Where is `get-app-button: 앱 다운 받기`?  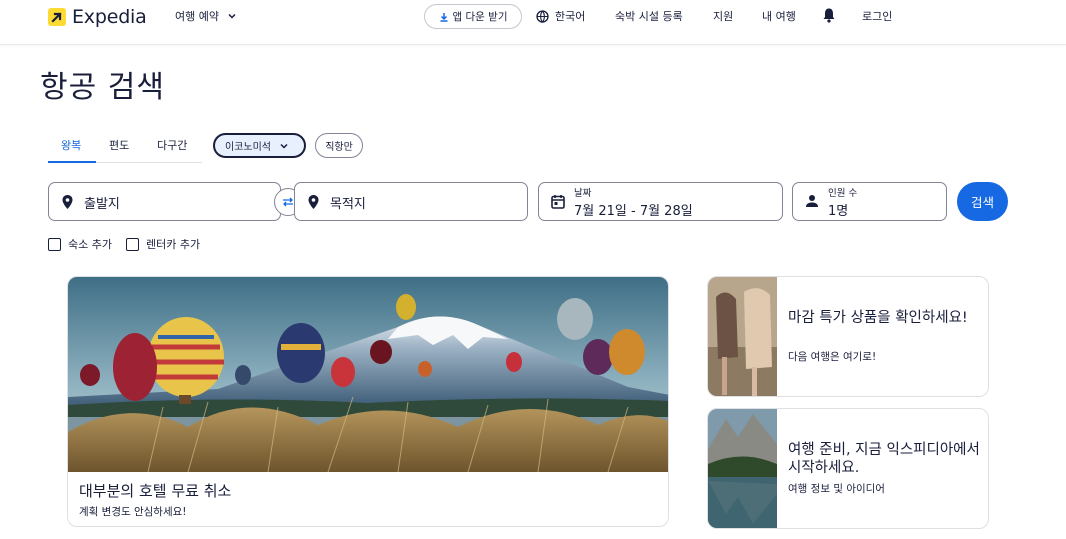 get-app-button: 앱 다운 받기 is located at coordinates (473, 16).